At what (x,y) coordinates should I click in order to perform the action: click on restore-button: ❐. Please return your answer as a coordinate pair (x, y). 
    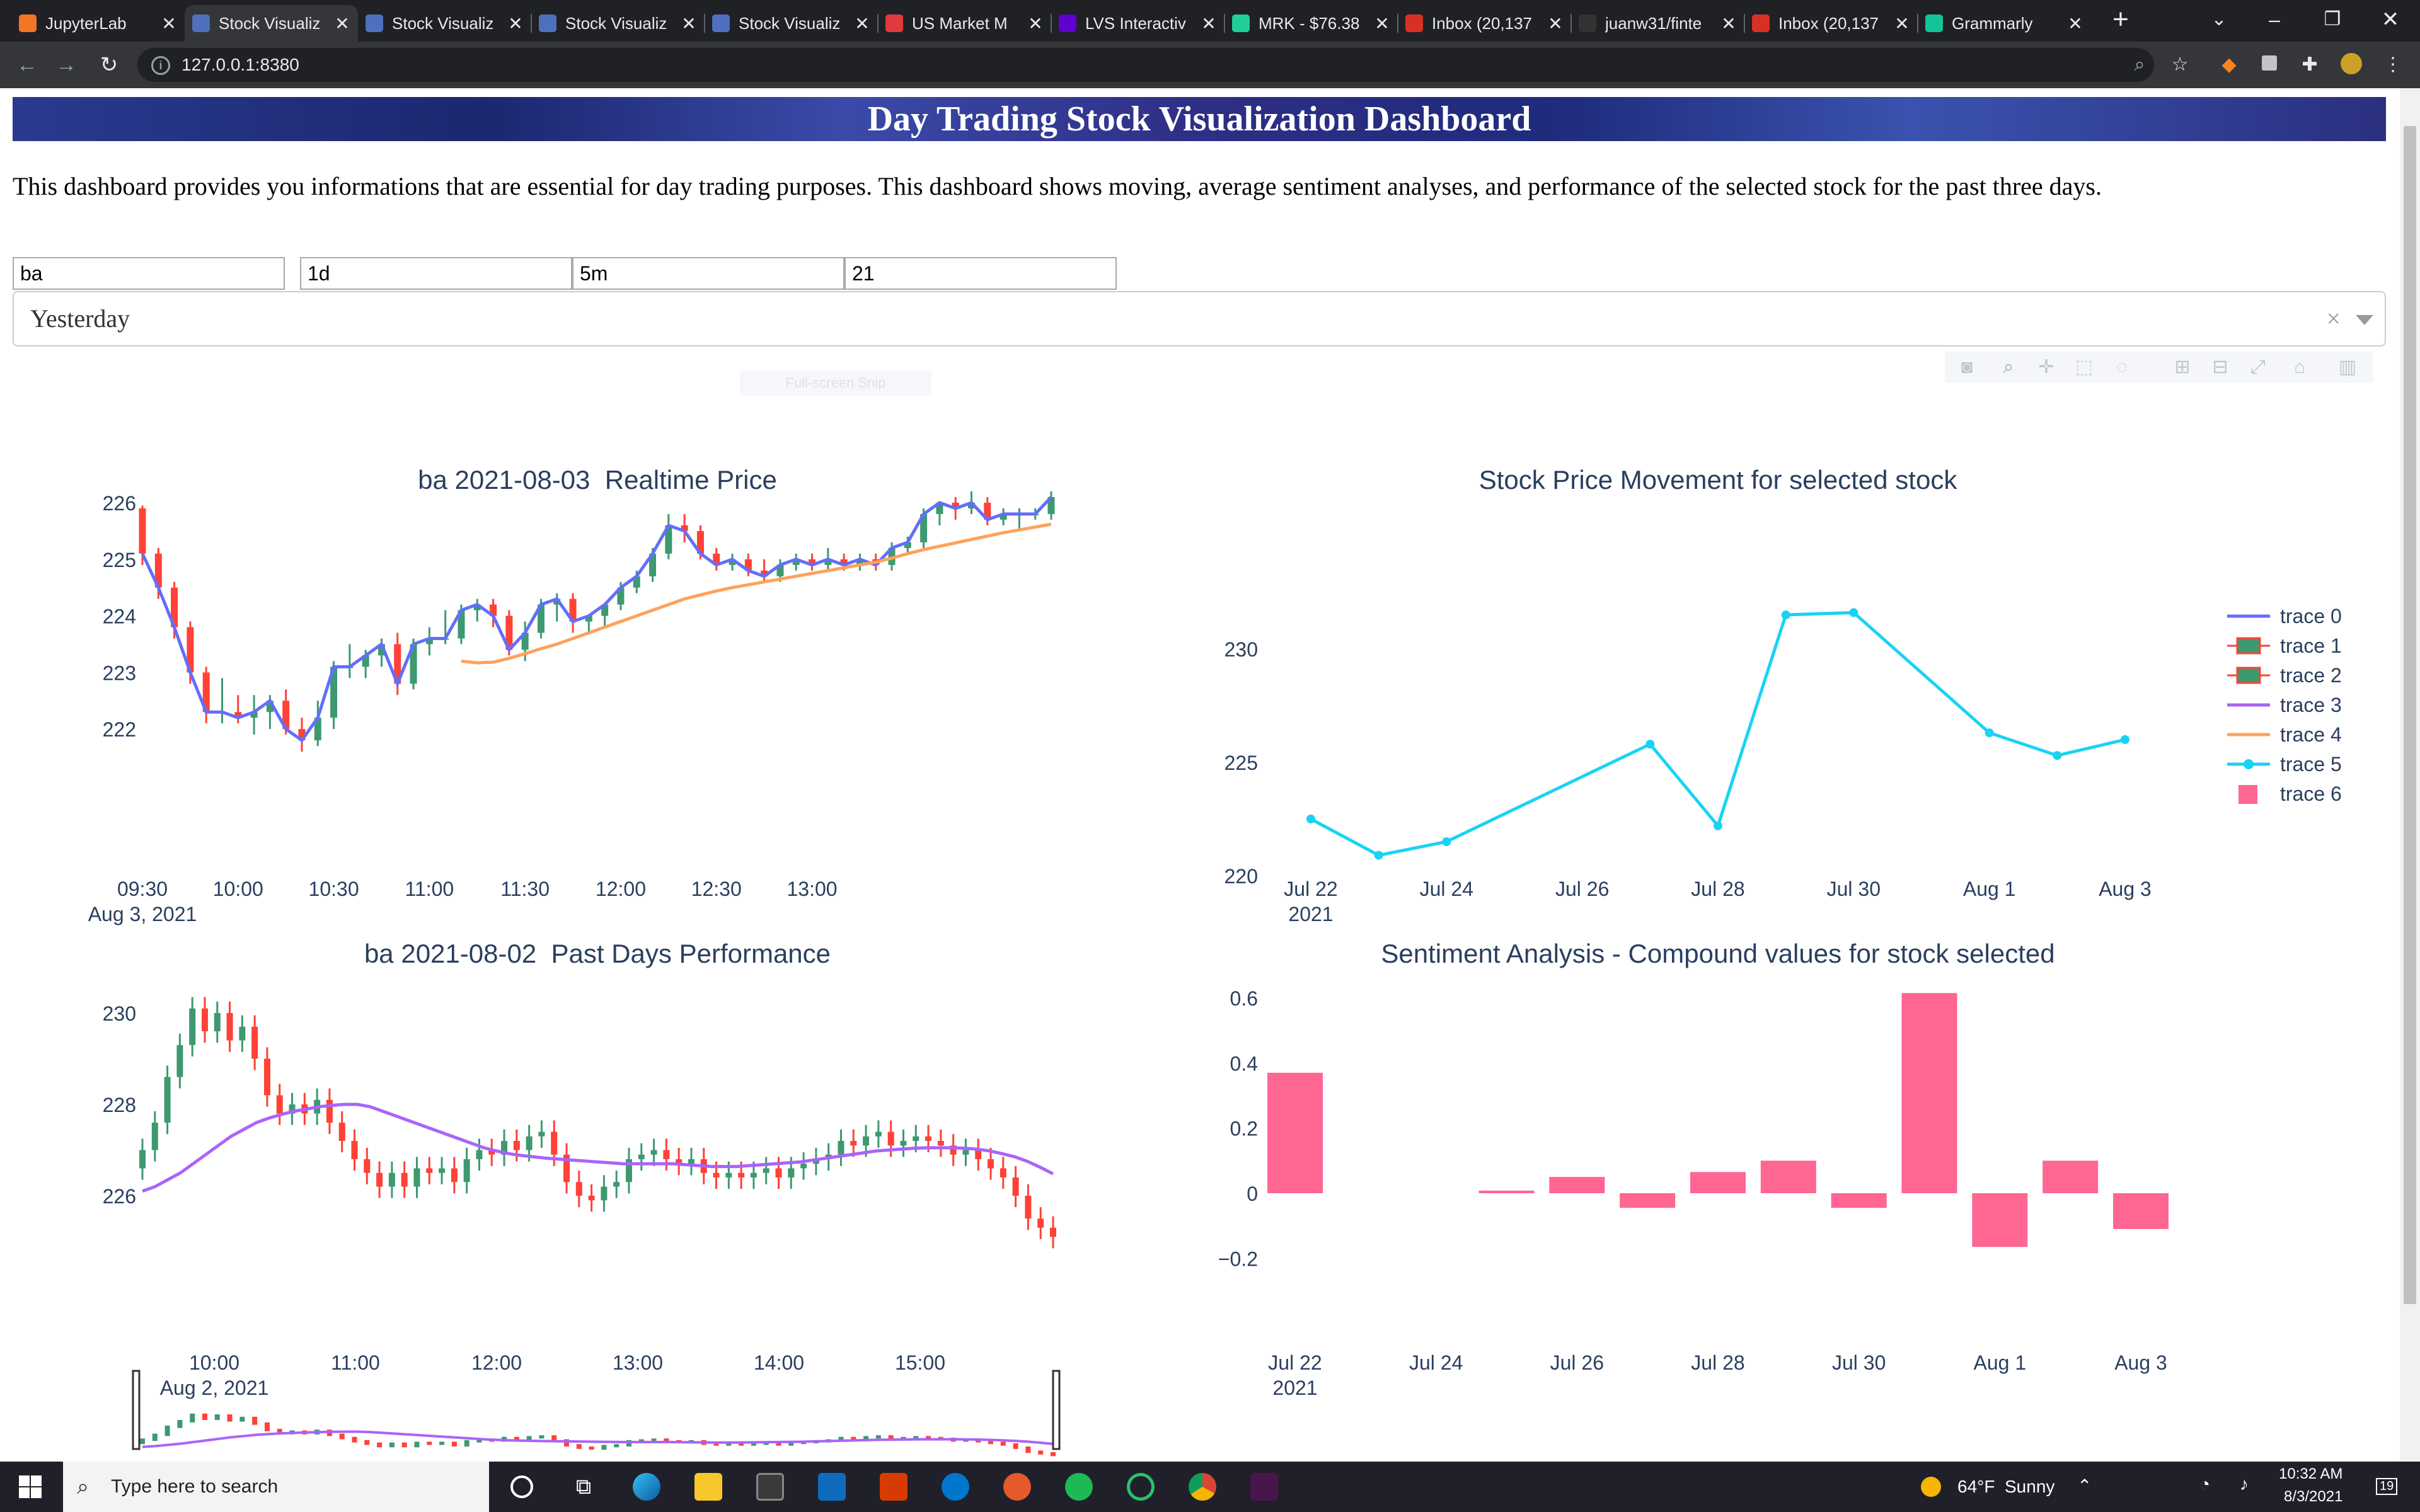
    Looking at the image, I should click on (2333, 19).